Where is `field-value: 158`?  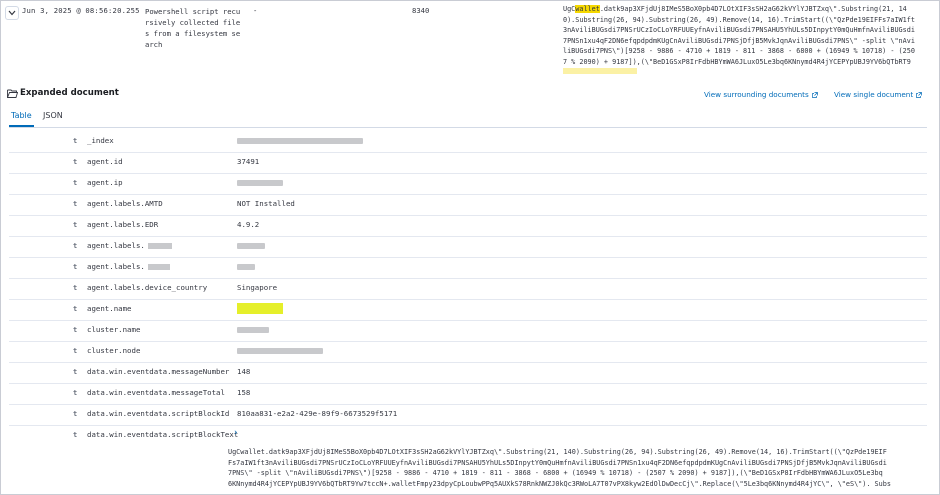 field-value: 158 is located at coordinates (244, 392).